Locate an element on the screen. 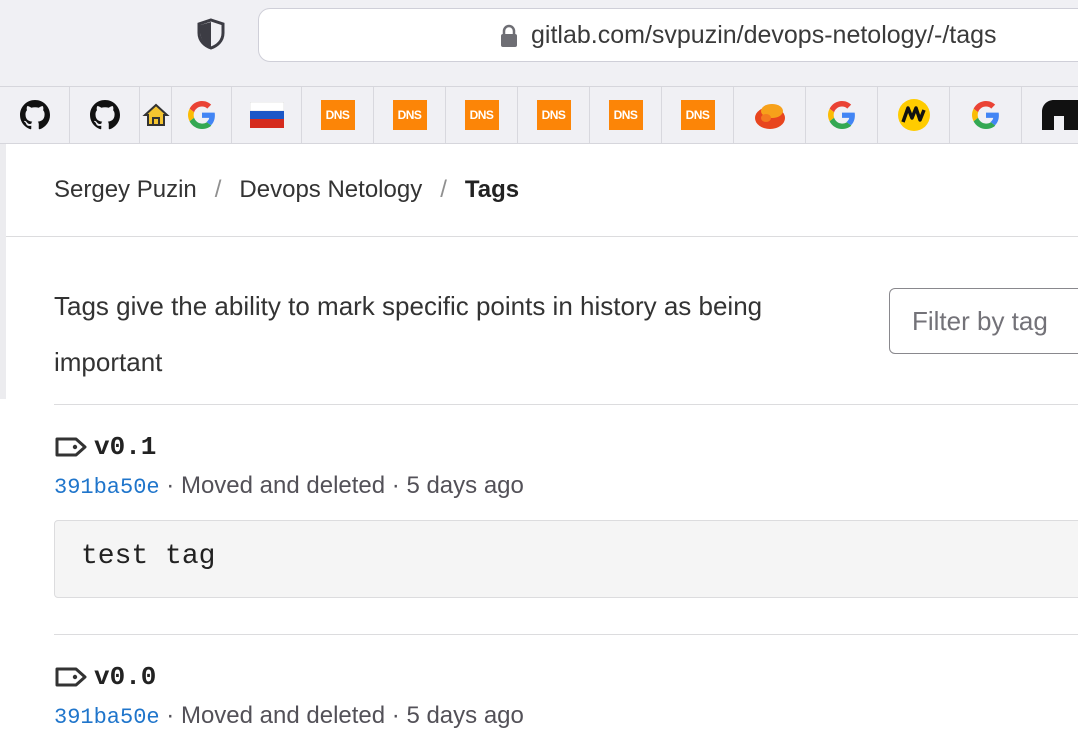  bookmark-pochta-bank is located at coordinates (770, 115).